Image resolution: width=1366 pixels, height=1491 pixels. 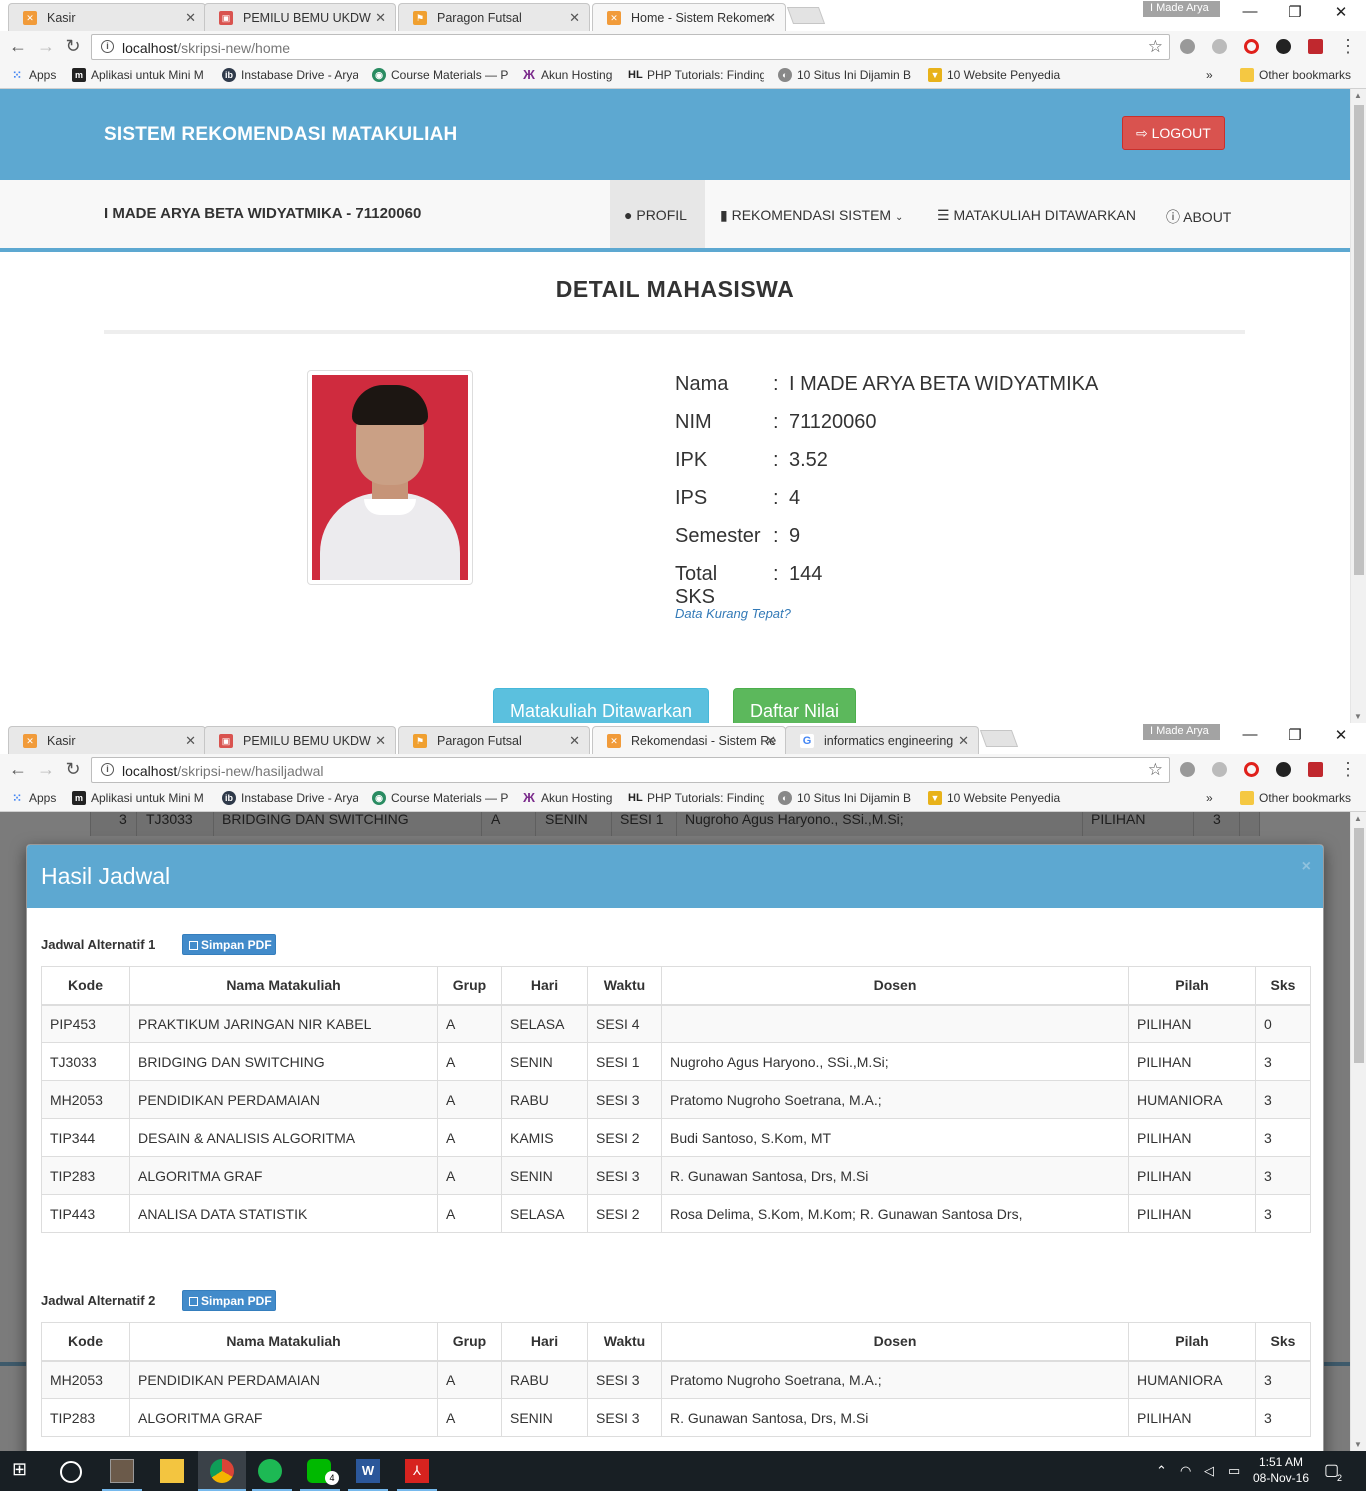 I want to click on tab-home-sistem: ✕ Home - Sistem Rekomen ✕, so click(x=689, y=17).